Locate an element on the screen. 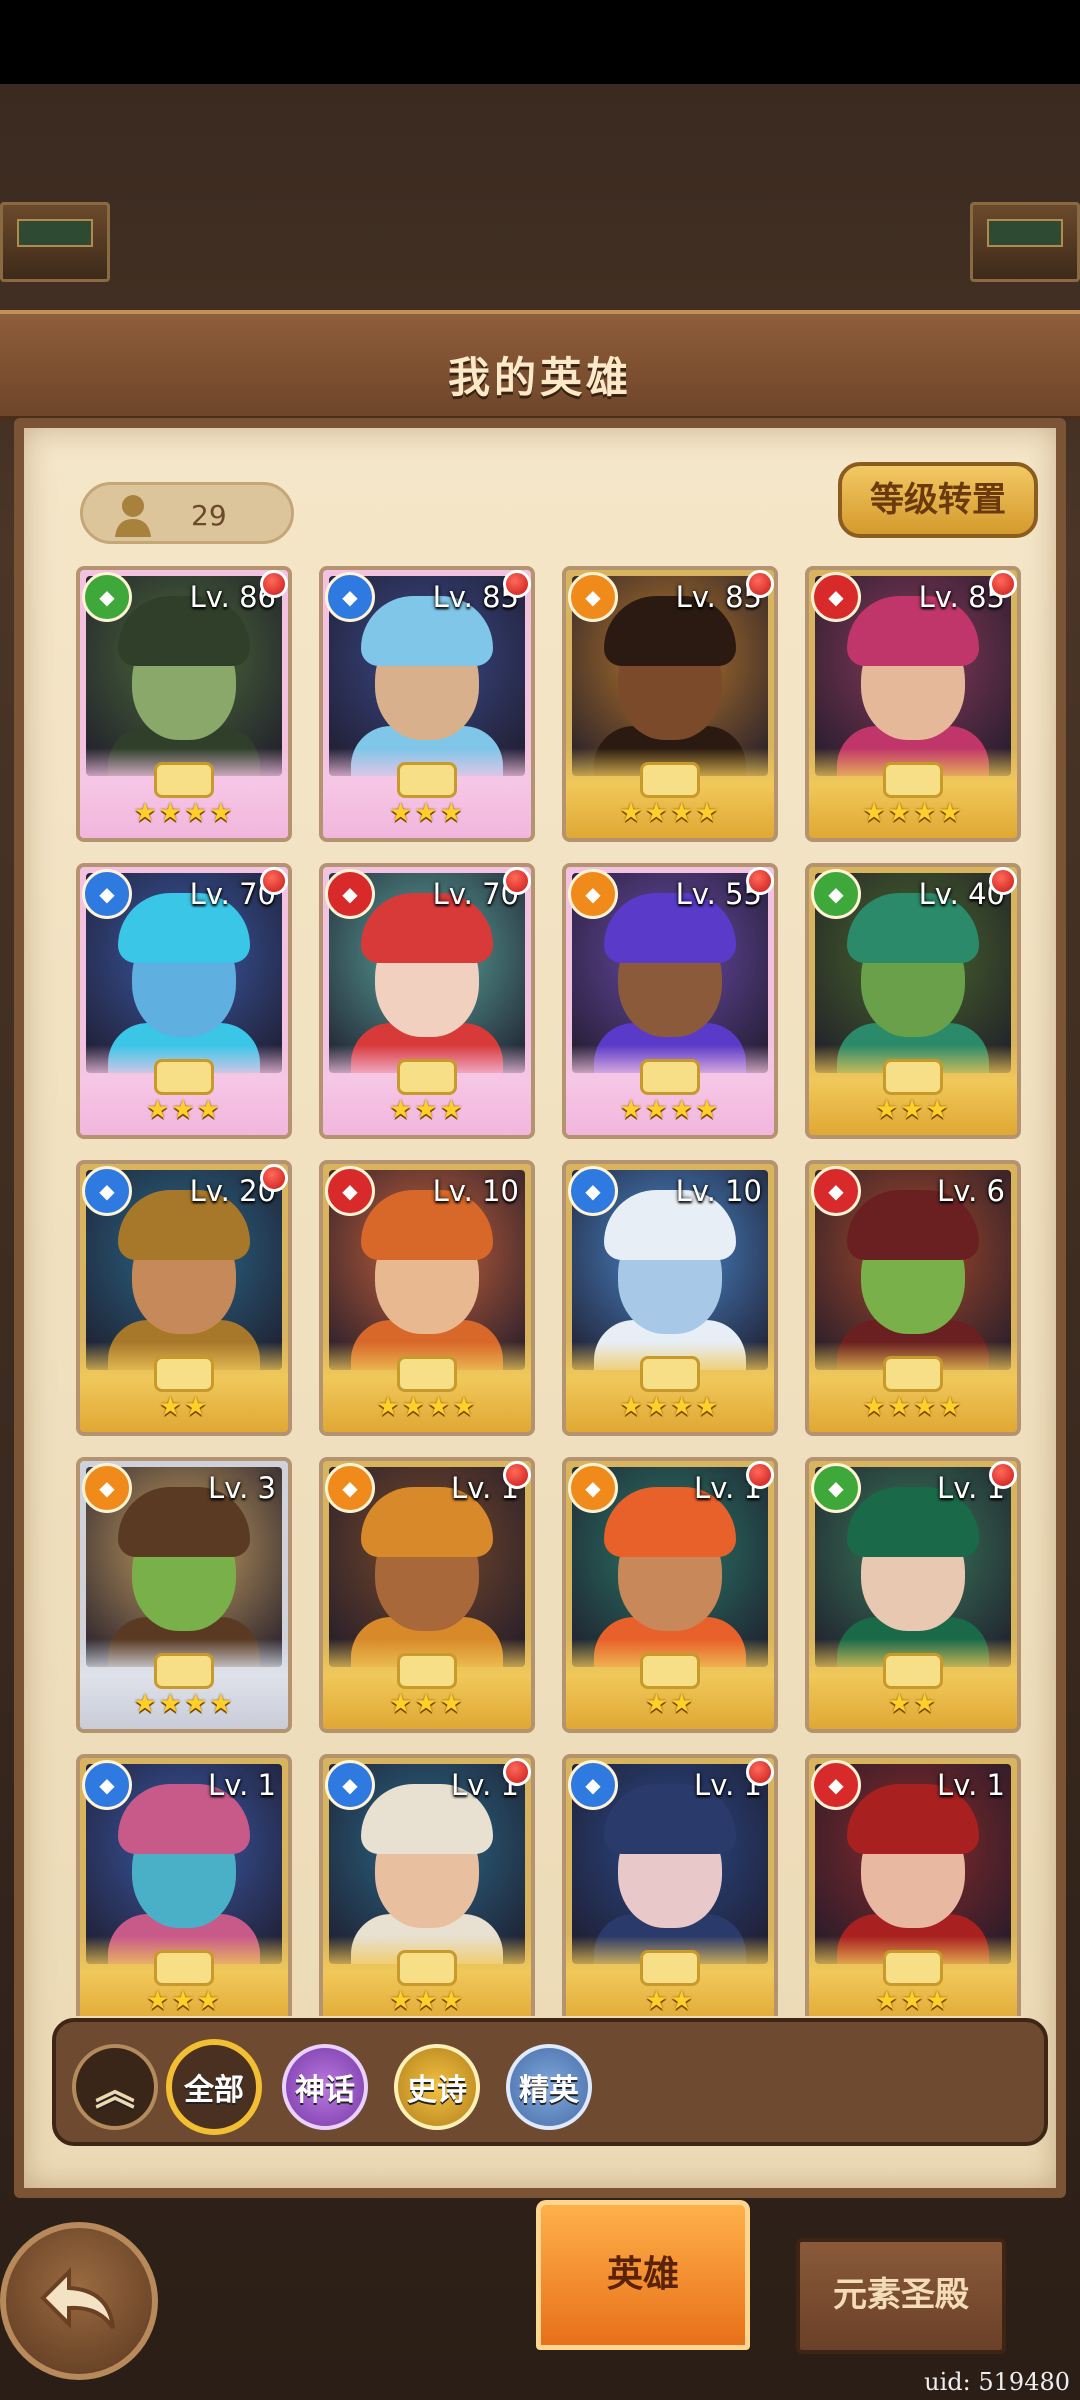 This screenshot has height=2400, width=1080. pillar-decoration-left is located at coordinates (55, 242).